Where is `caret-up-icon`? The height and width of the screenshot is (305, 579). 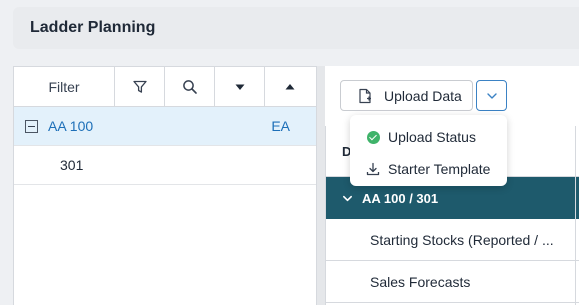 caret-up-icon is located at coordinates (290, 86).